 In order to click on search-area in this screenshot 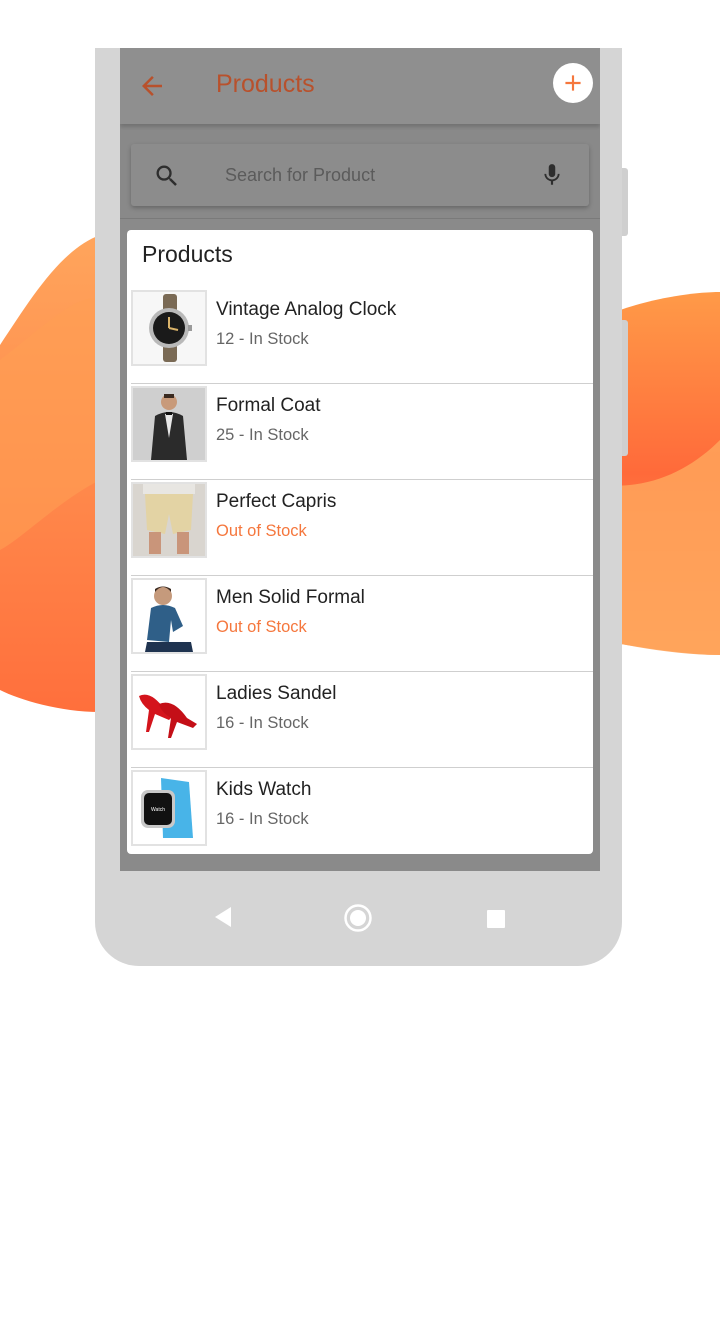, I will do `click(360, 174)`.